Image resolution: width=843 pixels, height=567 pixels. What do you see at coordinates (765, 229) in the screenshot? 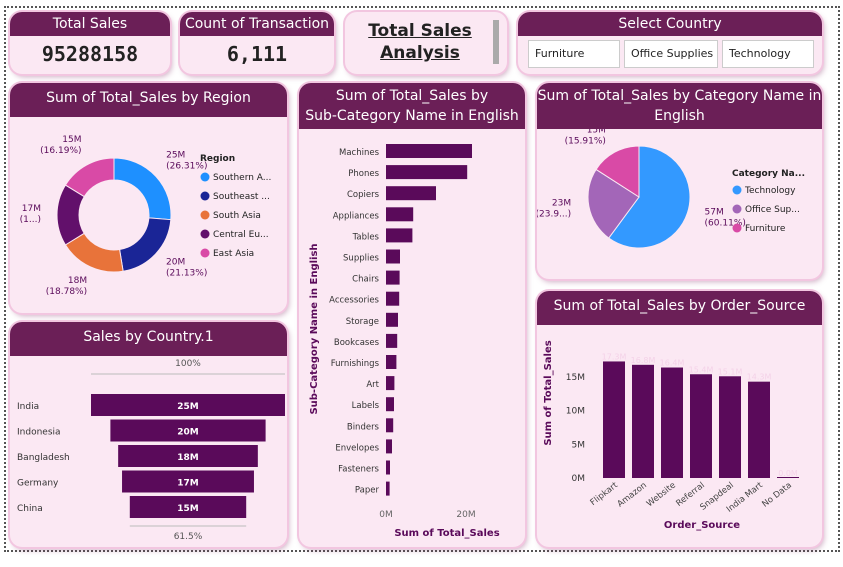
I see `category-legend-label: Furniture` at bounding box center [765, 229].